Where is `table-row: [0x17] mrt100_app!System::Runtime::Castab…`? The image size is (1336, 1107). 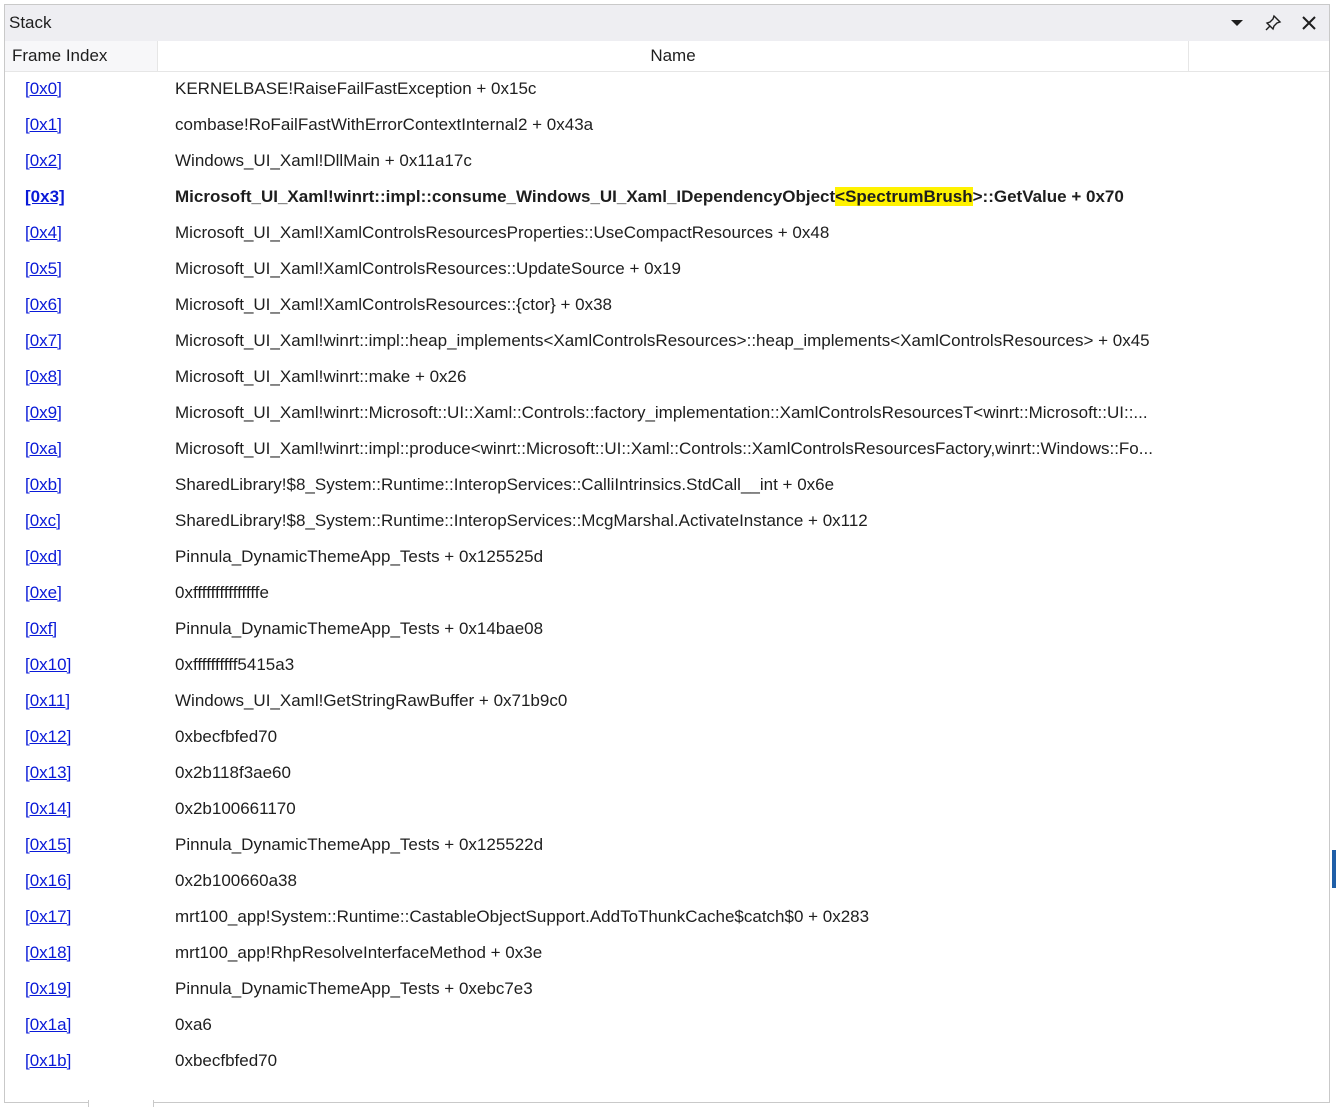
table-row: [0x17] mrt100_app!System::Runtime::Castab… is located at coordinates (667, 917).